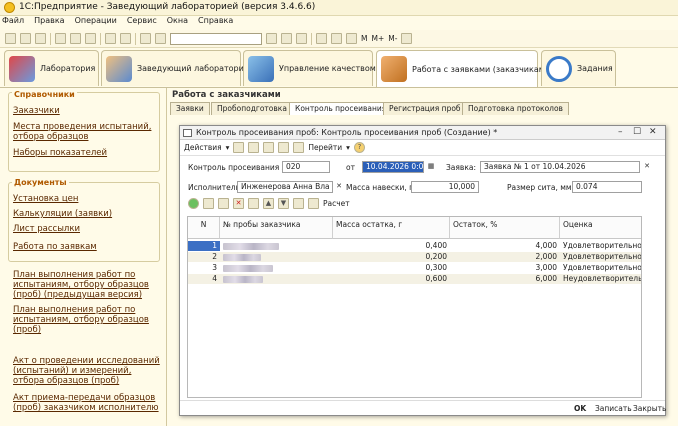  Describe the element at coordinates (341, 108) in the screenshot. I see `tab-sieve-control: Контроль просеивания` at that location.